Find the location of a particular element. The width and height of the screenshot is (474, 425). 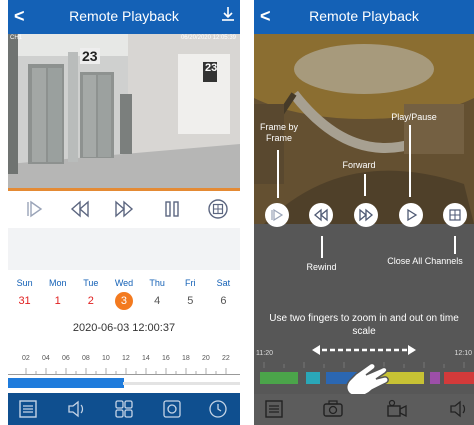

camera-icon is located at coordinates (333, 409).